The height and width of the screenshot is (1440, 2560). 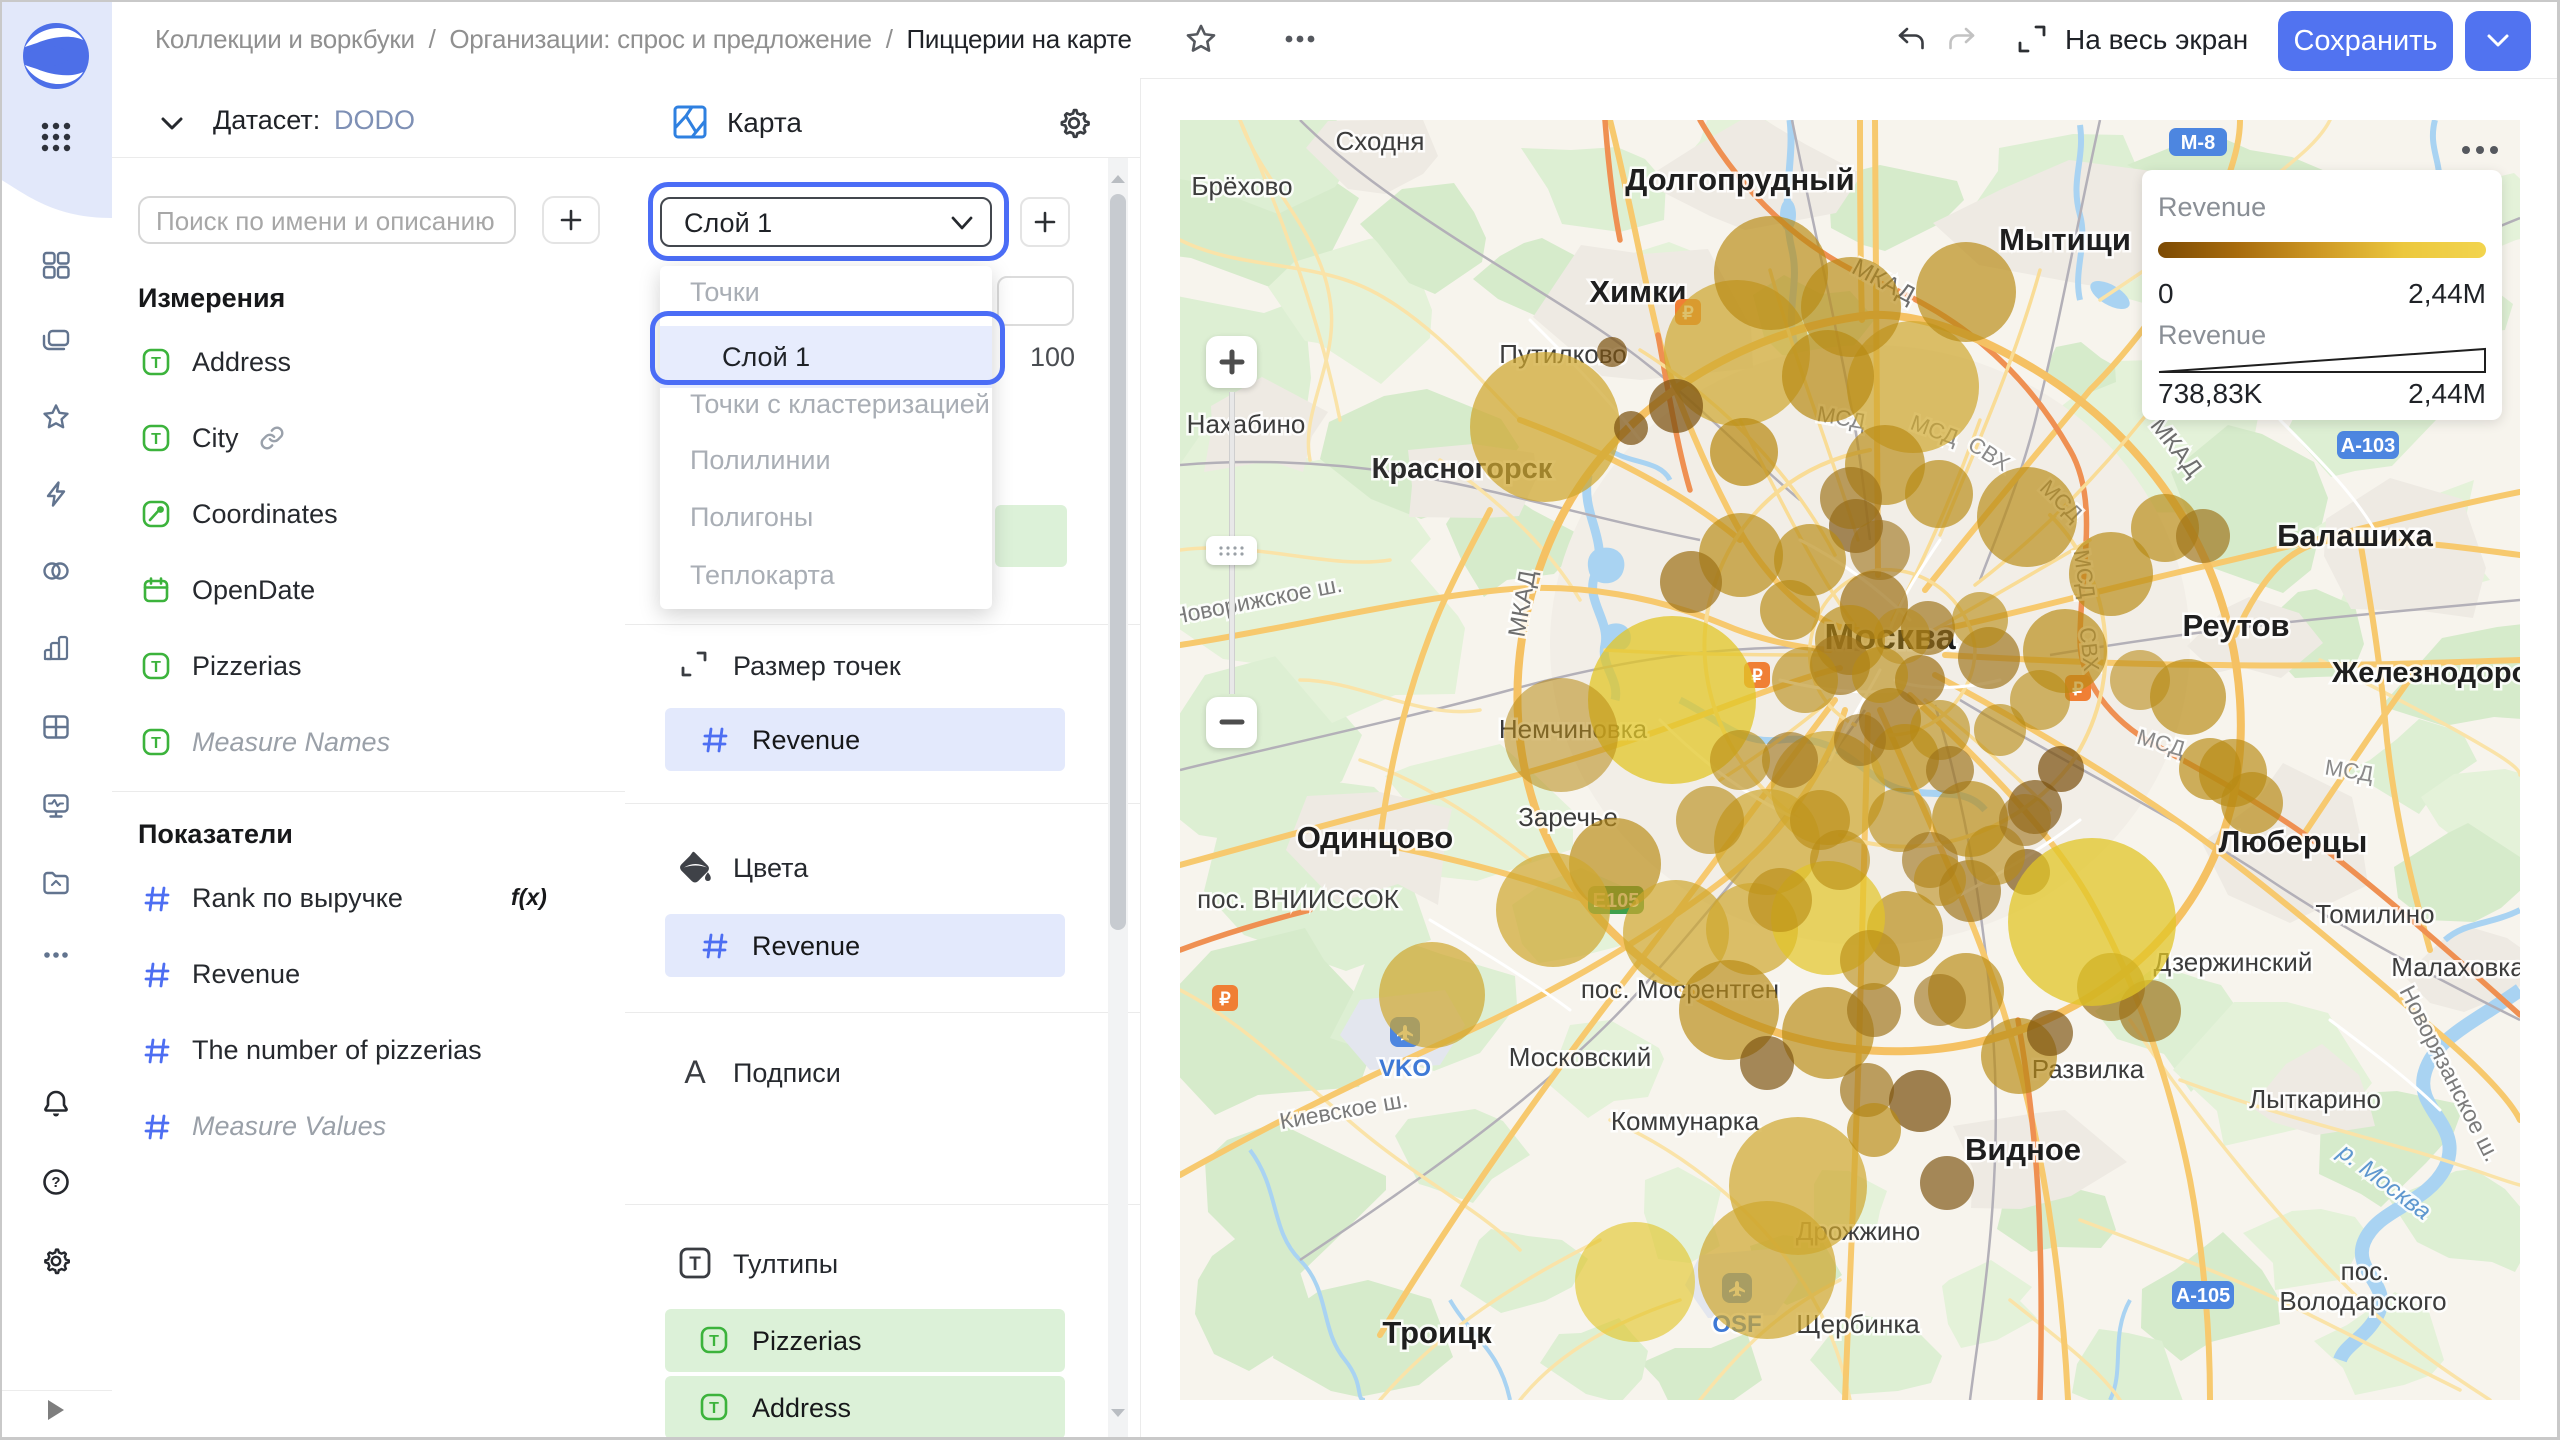 What do you see at coordinates (2023, 1149) in the screenshot?
I see `svg-text: Видное` at bounding box center [2023, 1149].